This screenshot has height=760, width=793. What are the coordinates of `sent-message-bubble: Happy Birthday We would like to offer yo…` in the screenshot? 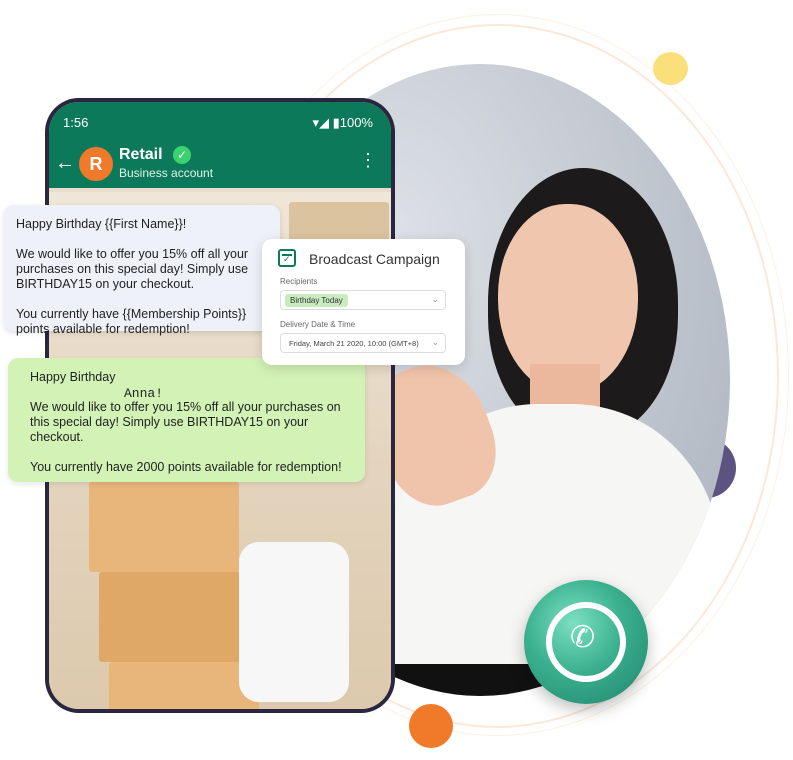 It's located at (186, 420).